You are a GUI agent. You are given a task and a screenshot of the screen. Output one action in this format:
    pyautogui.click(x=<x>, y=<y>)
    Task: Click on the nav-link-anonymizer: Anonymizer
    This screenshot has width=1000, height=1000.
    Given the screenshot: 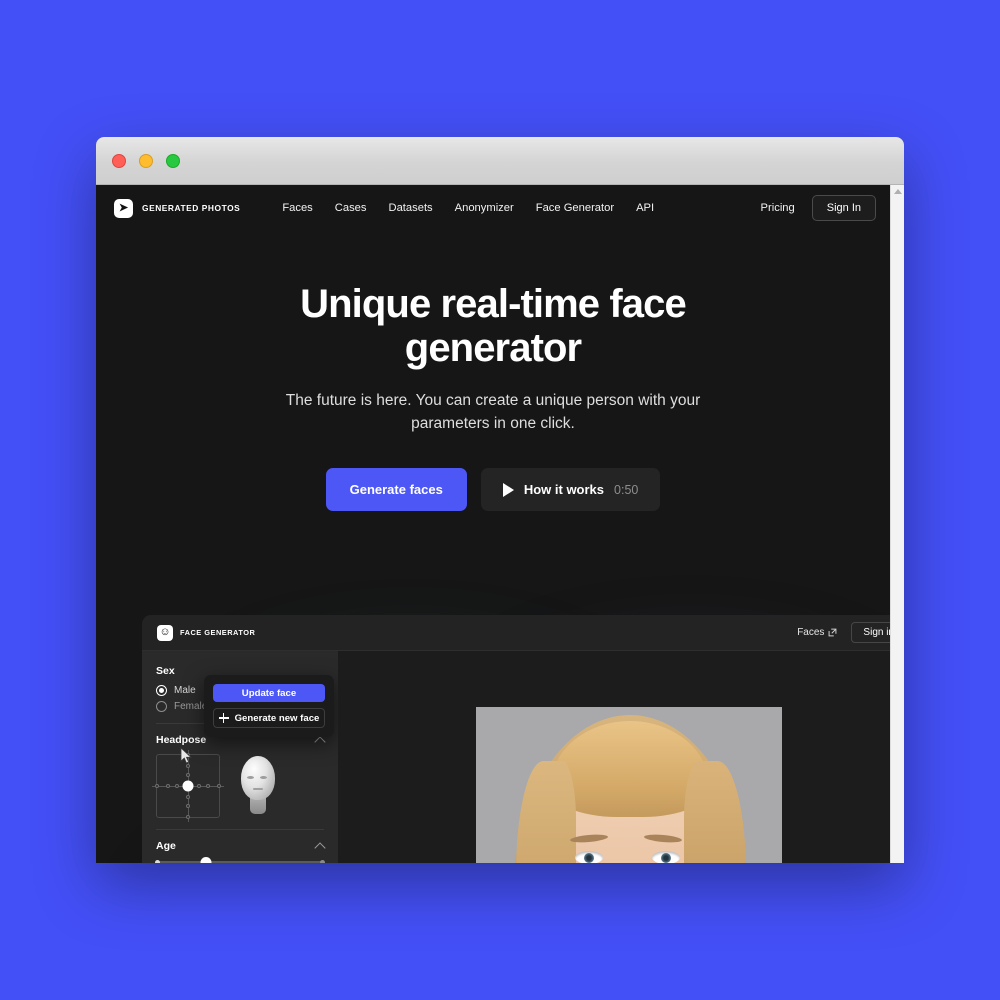 What is the action you would take?
    pyautogui.click(x=484, y=208)
    